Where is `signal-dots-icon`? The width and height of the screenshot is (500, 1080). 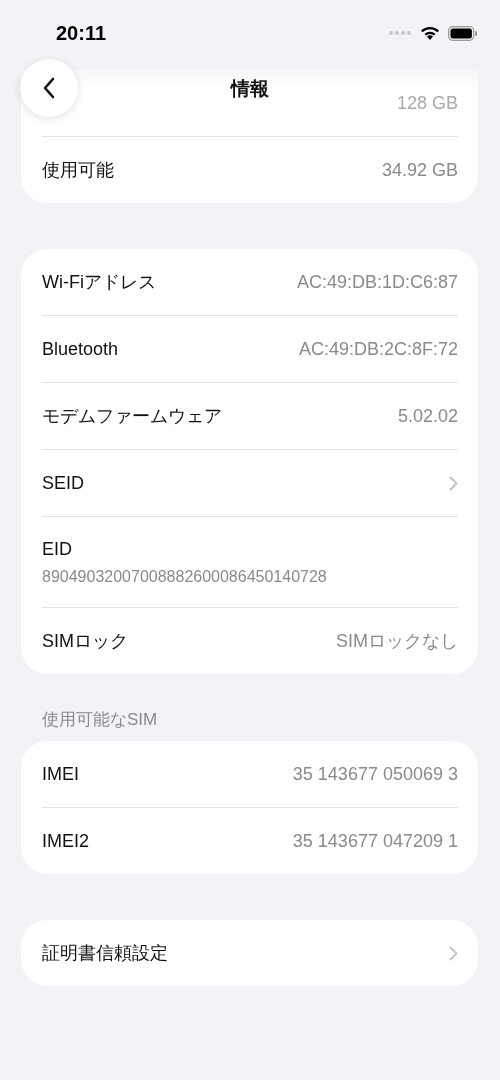 signal-dots-icon is located at coordinates (400, 33).